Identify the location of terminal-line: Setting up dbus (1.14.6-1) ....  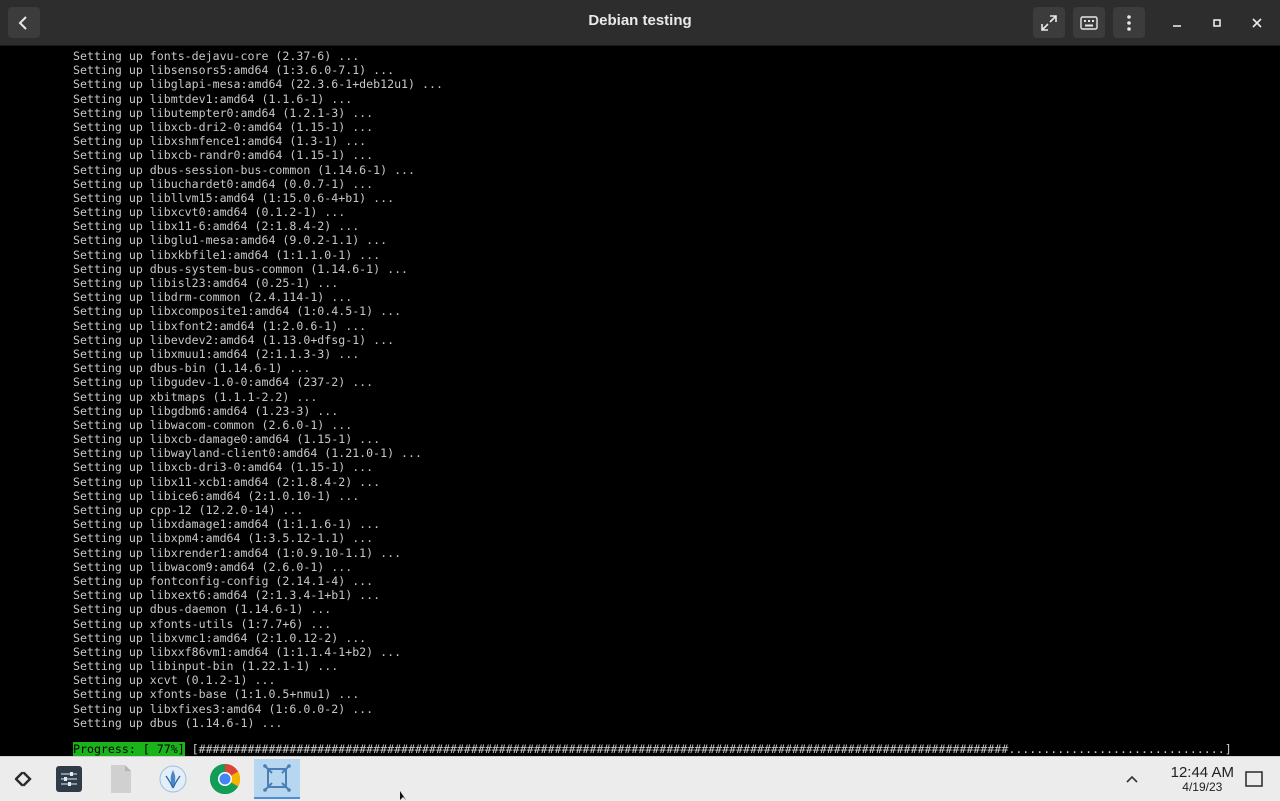
(178, 722).